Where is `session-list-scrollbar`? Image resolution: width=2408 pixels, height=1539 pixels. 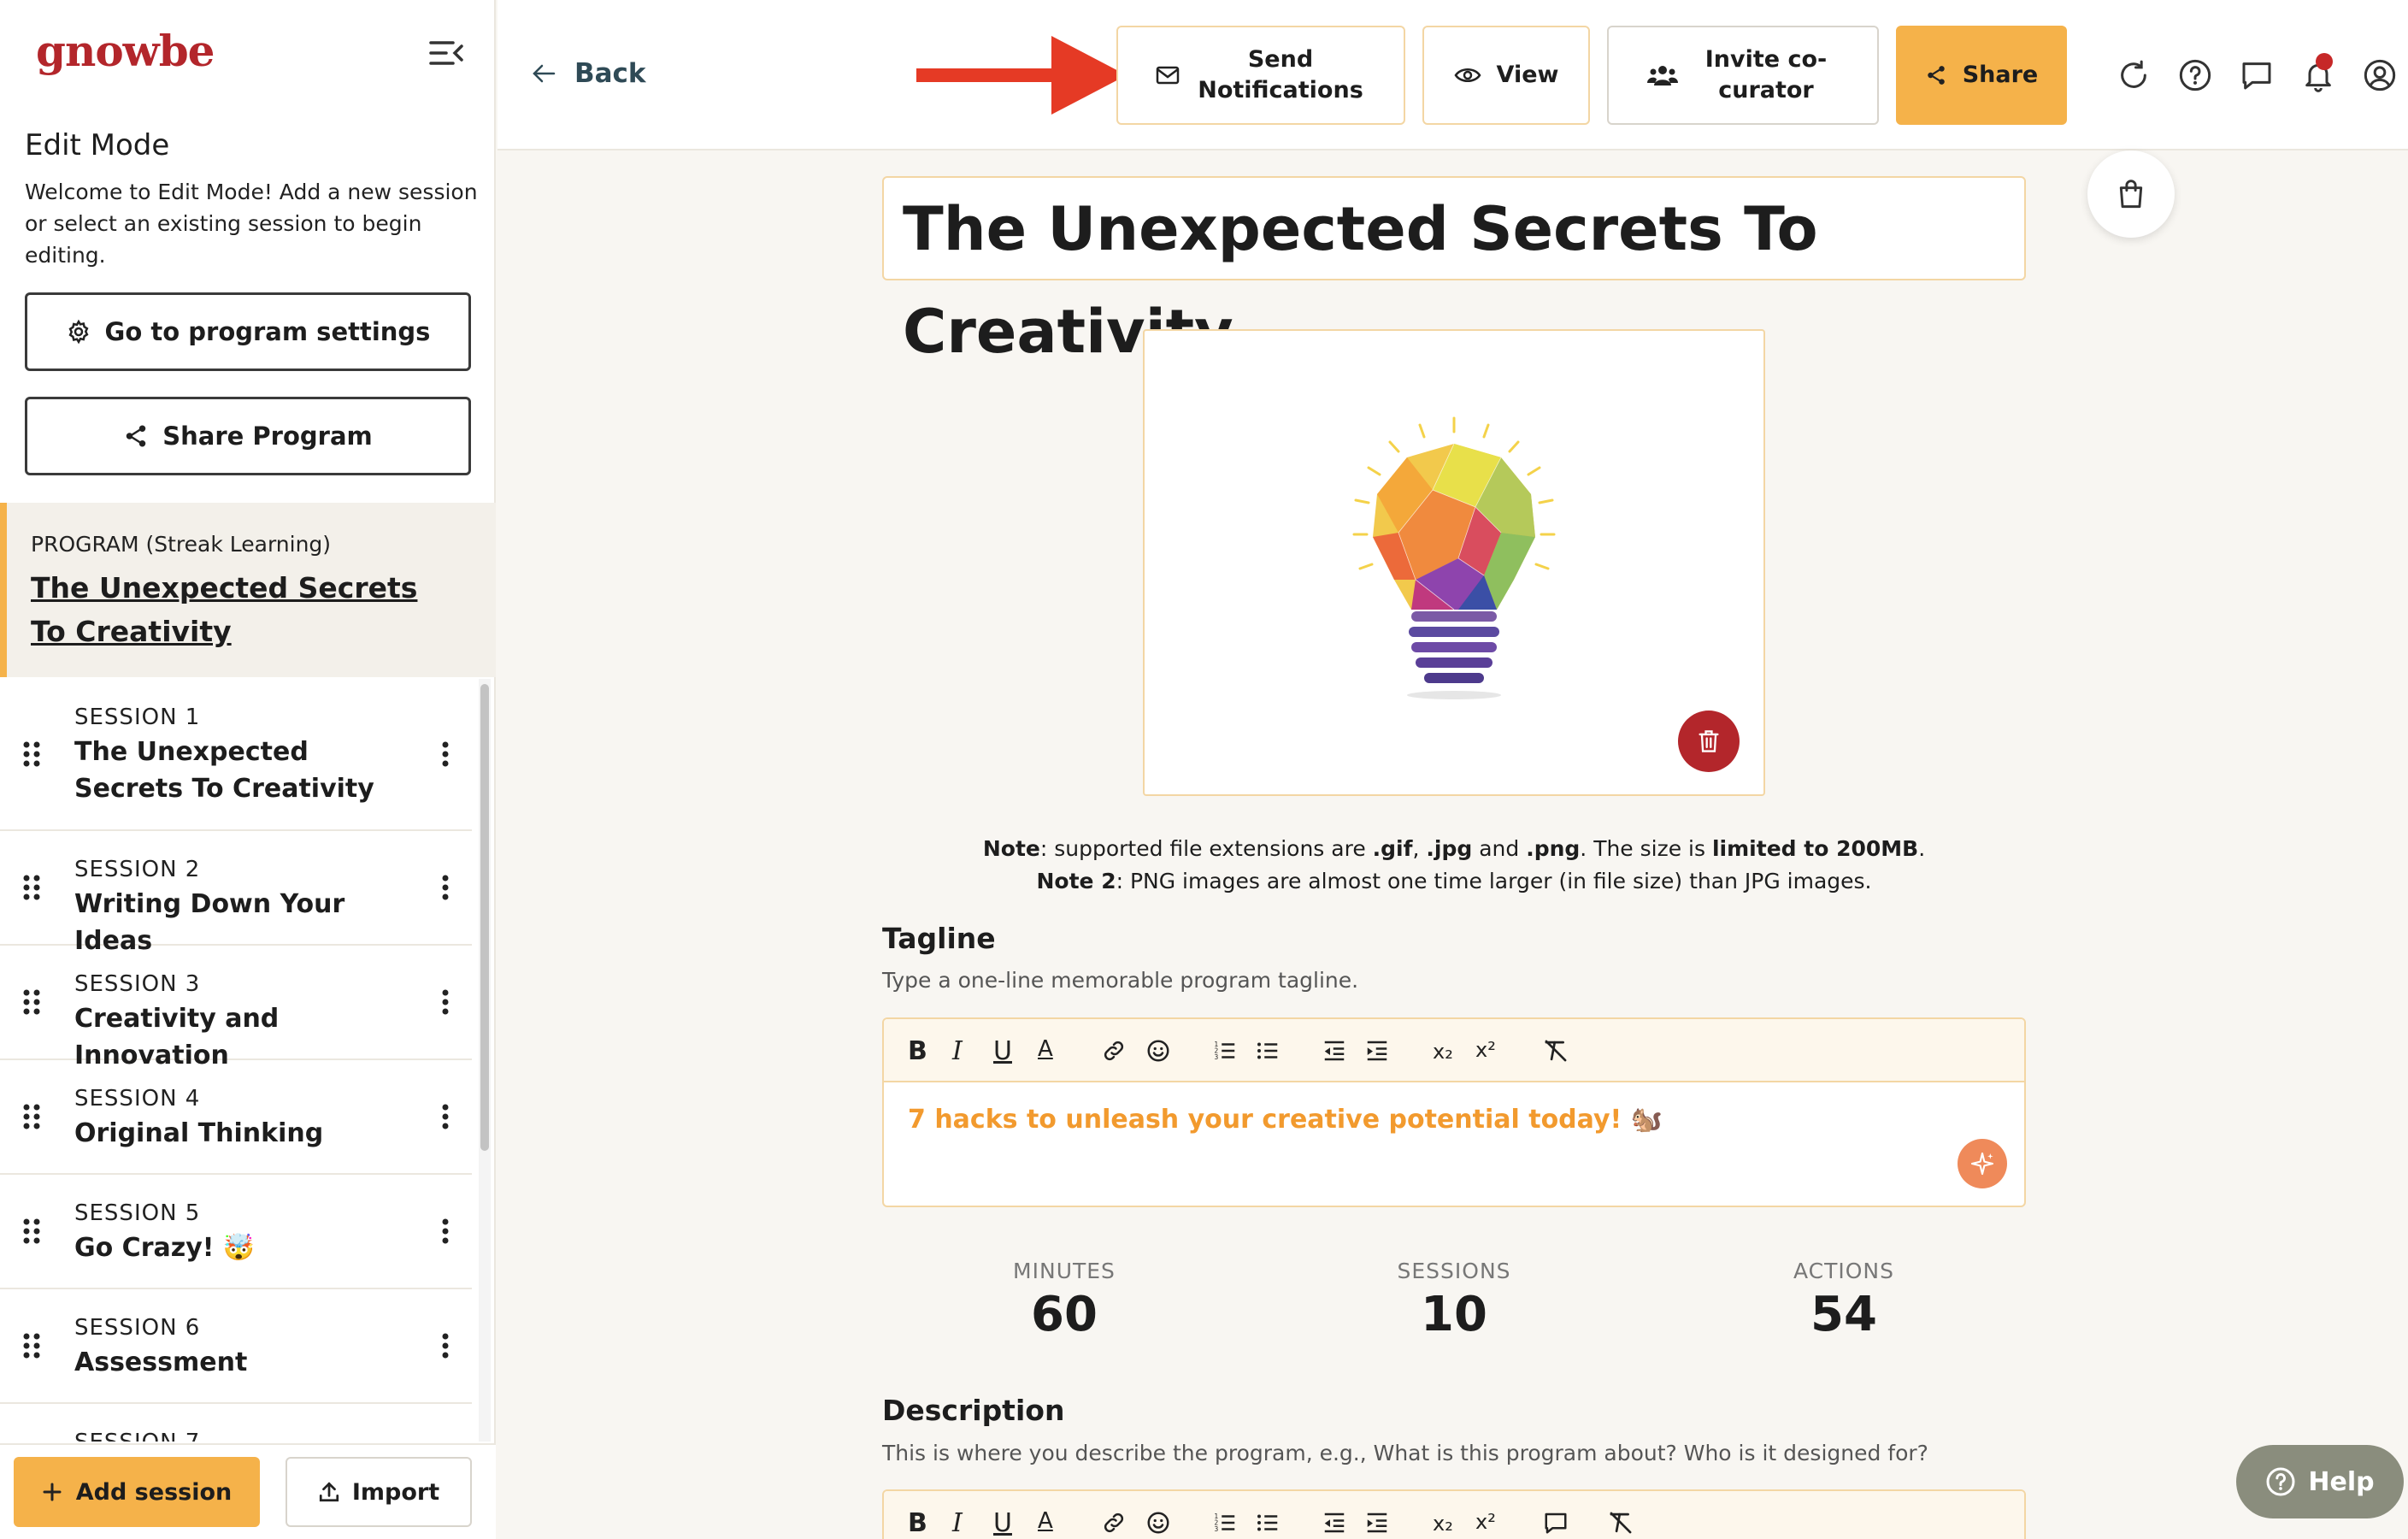
session-list-scrollbar is located at coordinates (485, 1060).